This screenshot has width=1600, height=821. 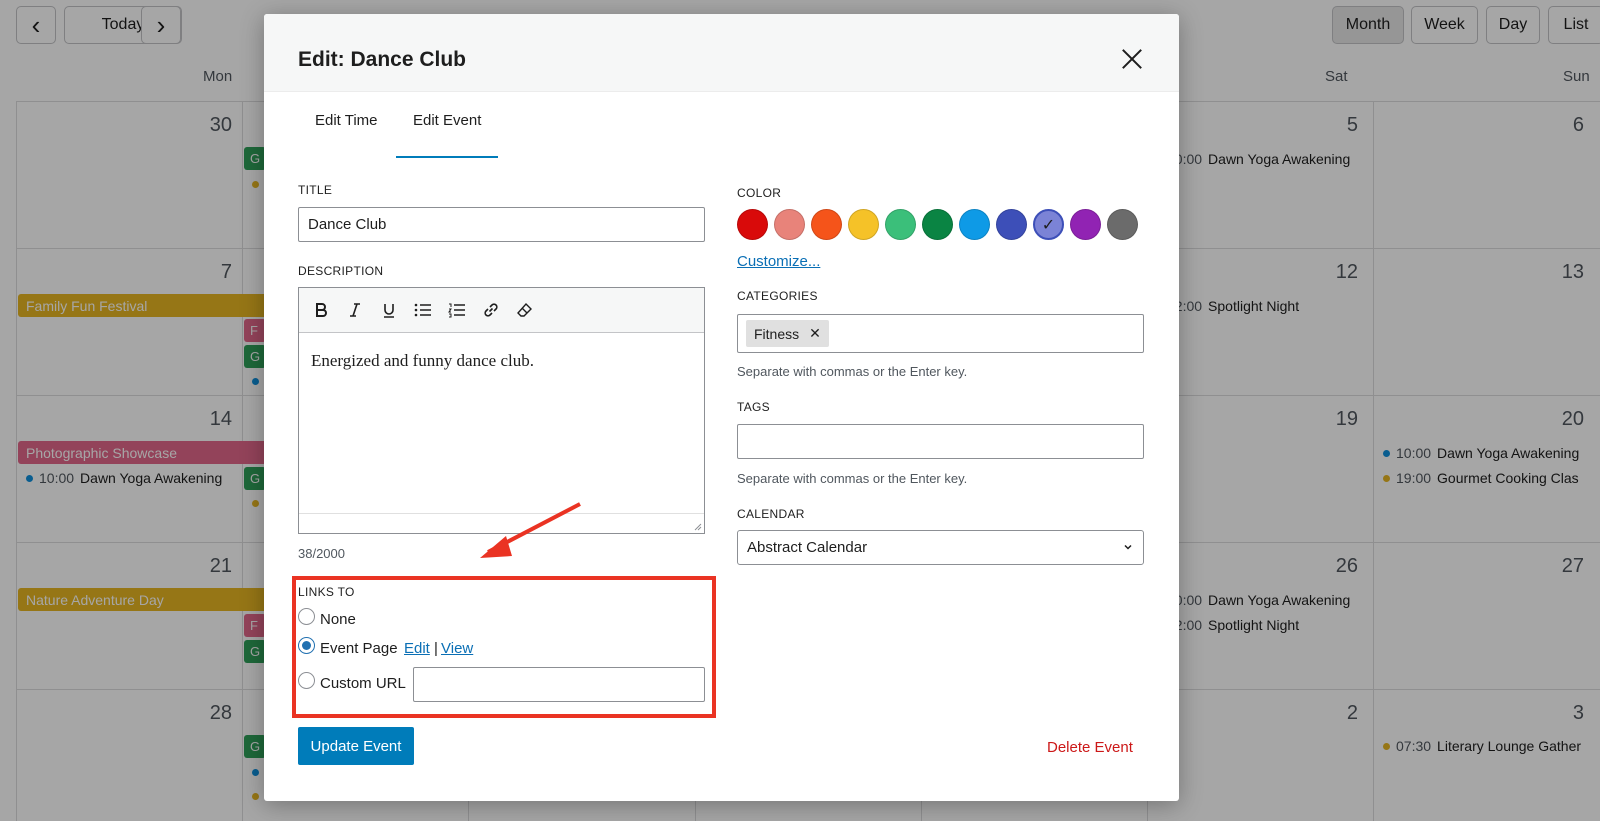 What do you see at coordinates (501, 310) in the screenshot?
I see `editor-toolbar` at bounding box center [501, 310].